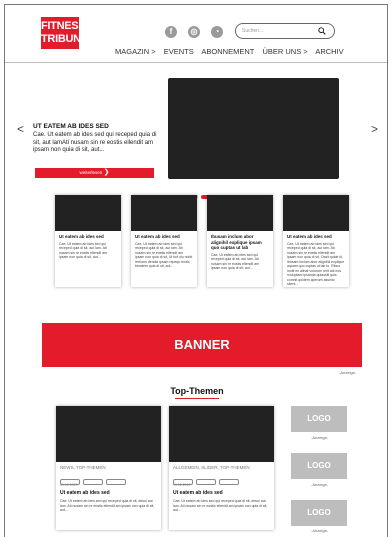 This screenshot has height=537, width=392. I want to click on nav-item-ueber-uns: ÜBER UNS >, so click(284, 51).